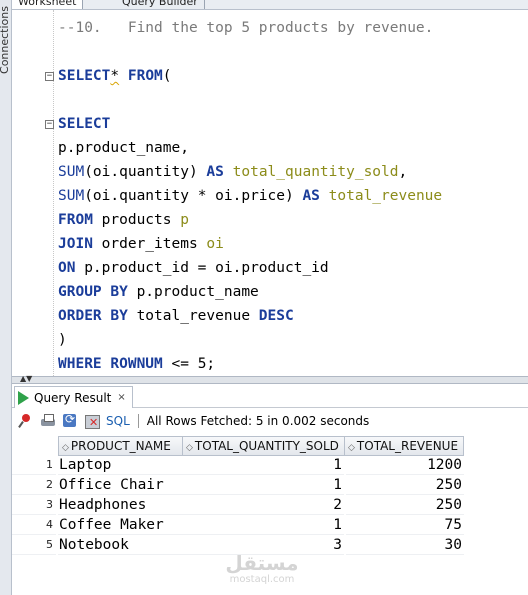 The image size is (528, 595). I want to click on refresh-icon, so click(70, 420).